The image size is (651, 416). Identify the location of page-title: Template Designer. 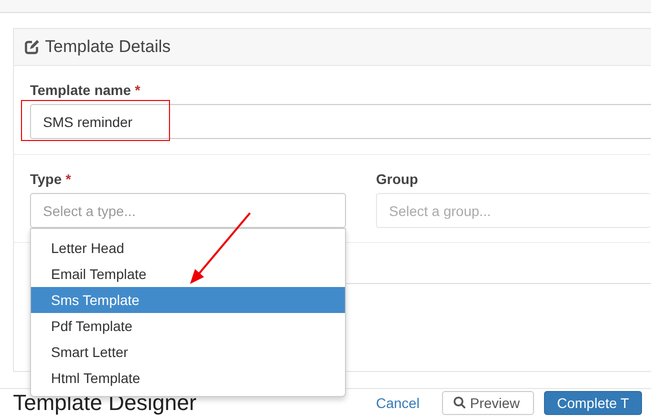
(105, 403).